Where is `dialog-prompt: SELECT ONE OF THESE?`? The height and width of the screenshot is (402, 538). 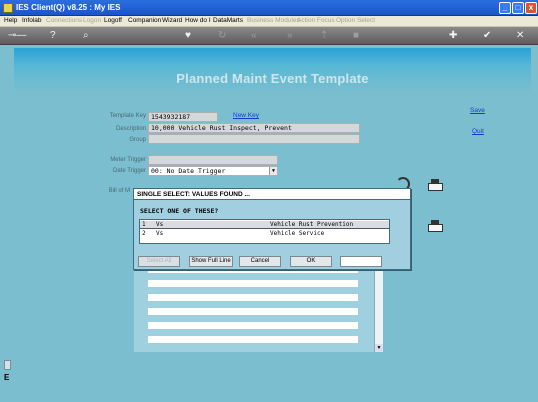 dialog-prompt: SELECT ONE OF THESE? is located at coordinates (179, 211).